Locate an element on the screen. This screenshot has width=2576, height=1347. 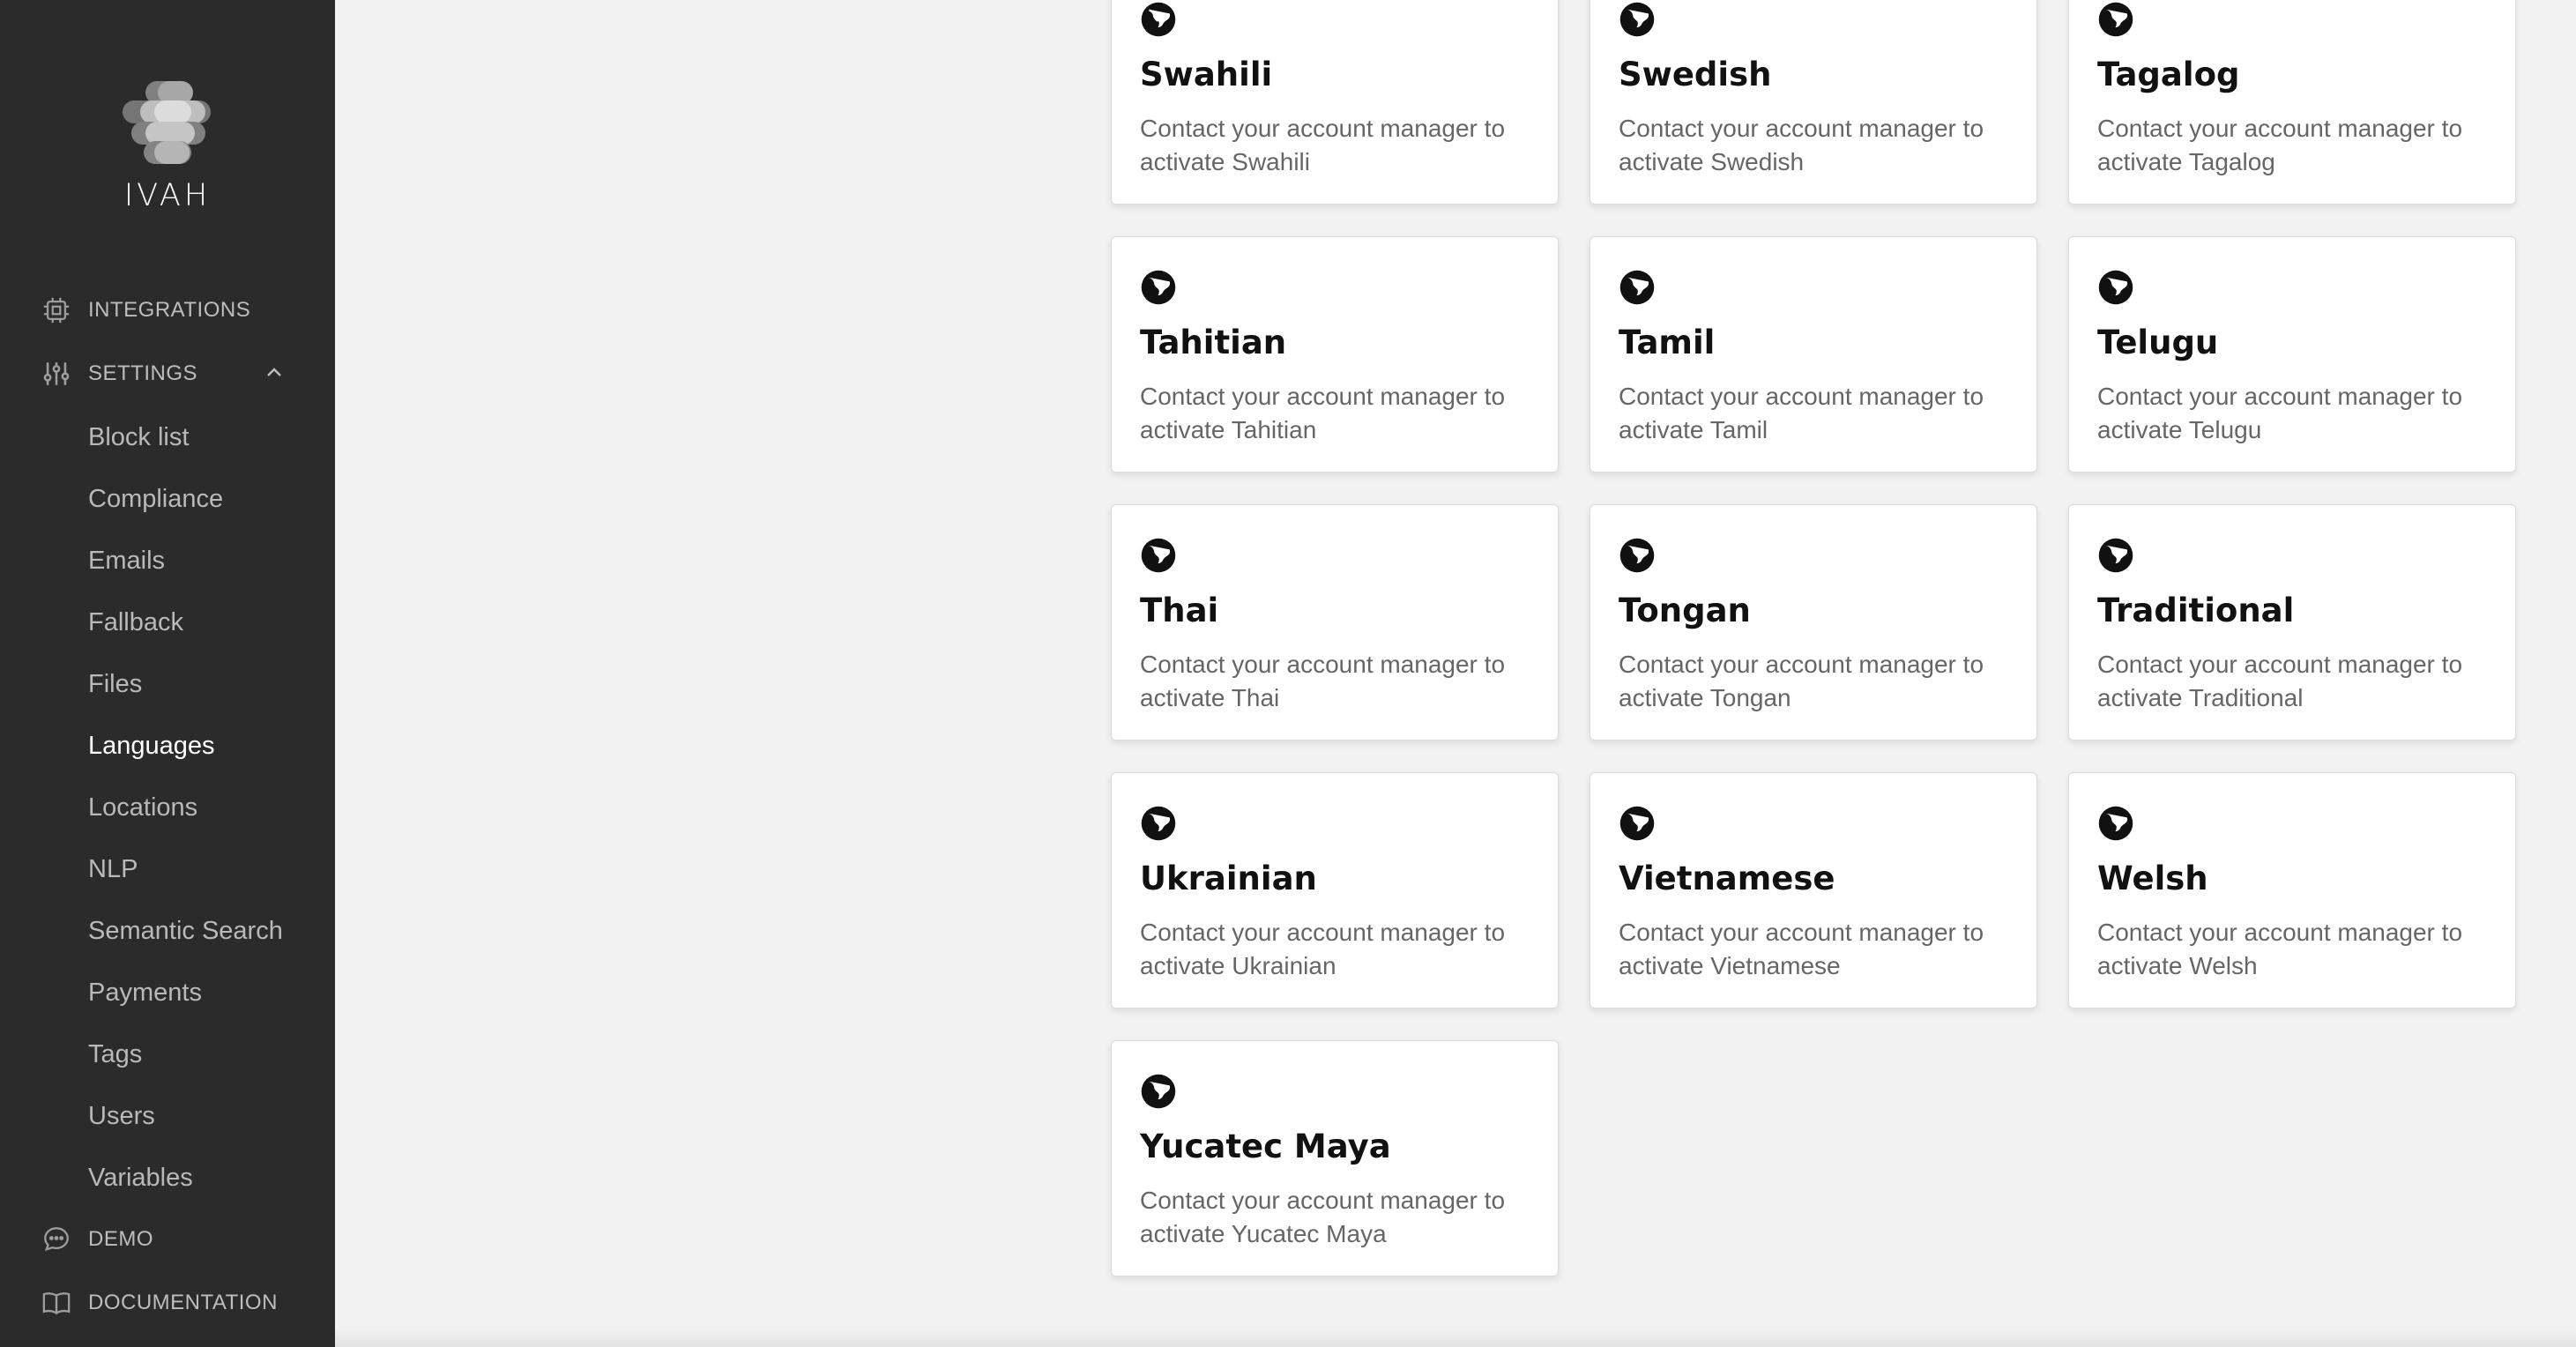
language-name: Tamil is located at coordinates (1668, 342).